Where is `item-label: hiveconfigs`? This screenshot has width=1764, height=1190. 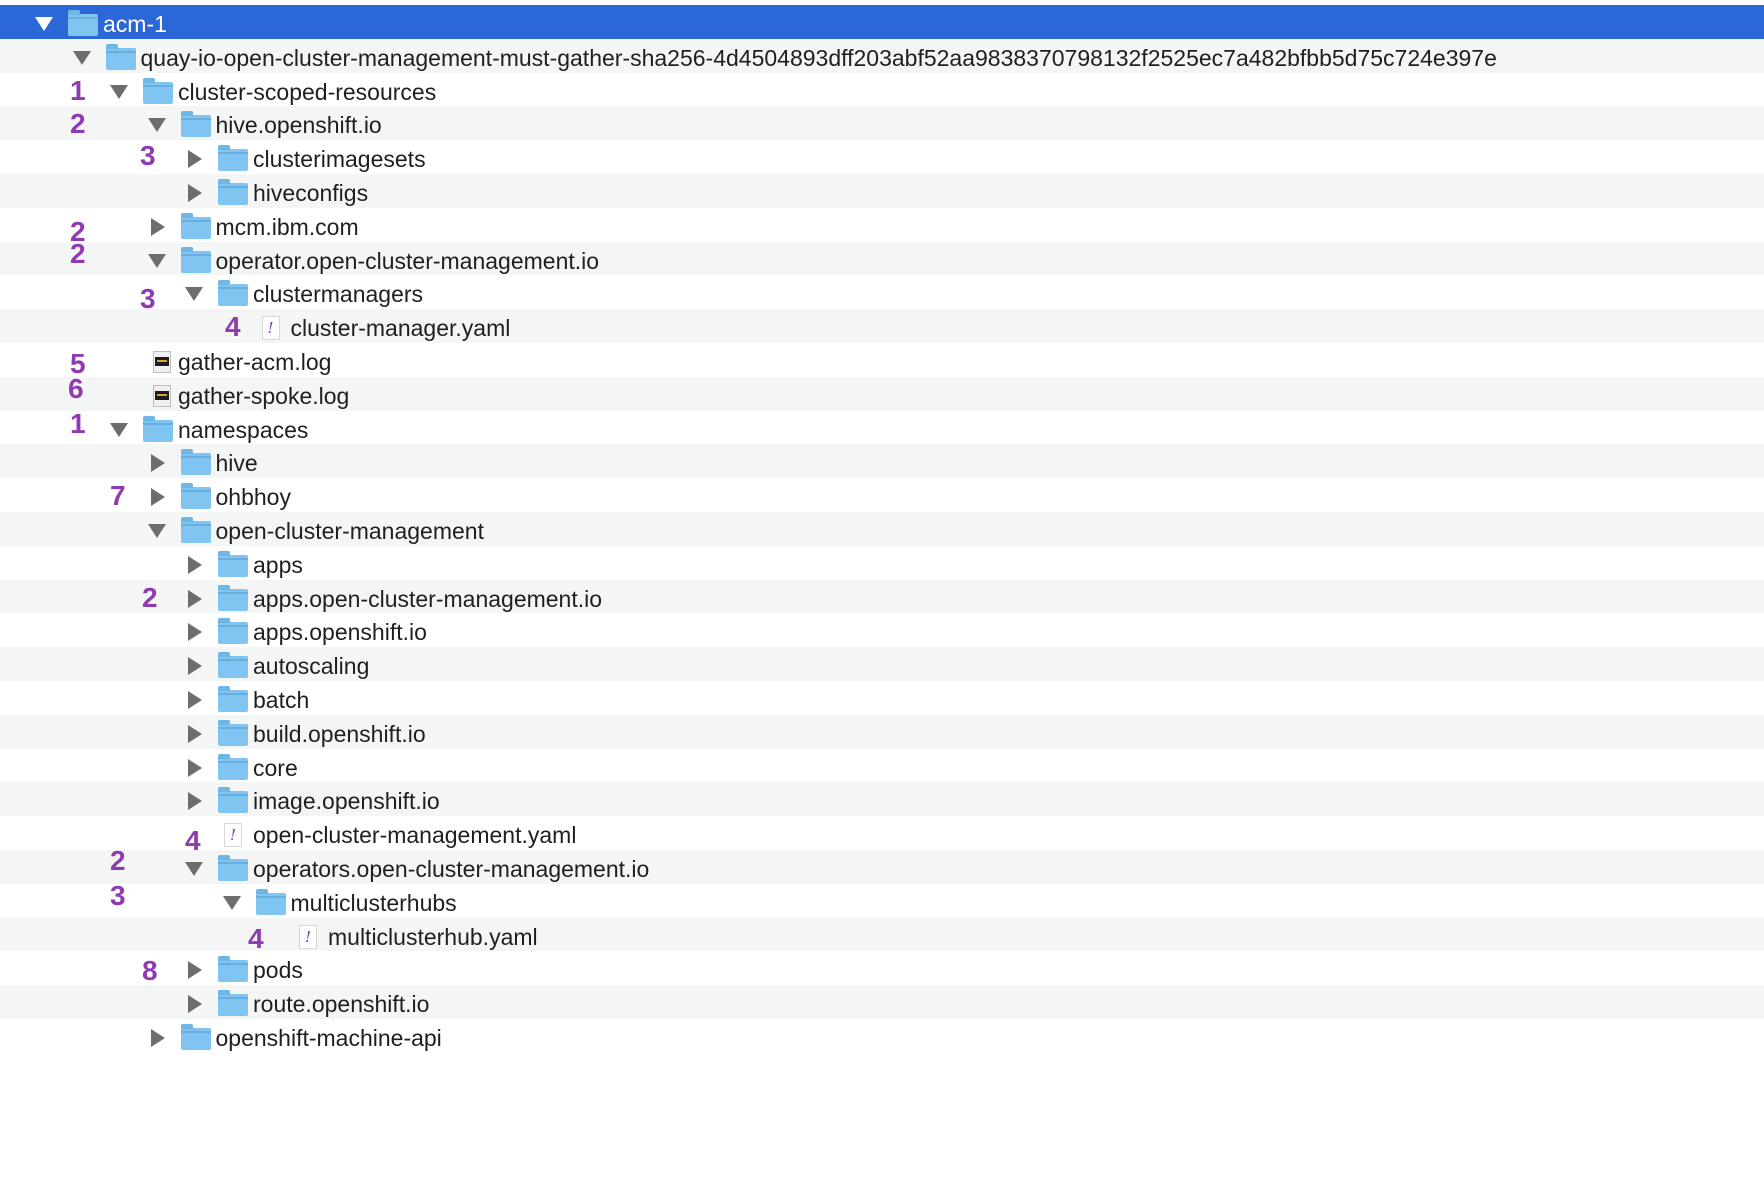
item-label: hiveconfigs is located at coordinates (311, 193).